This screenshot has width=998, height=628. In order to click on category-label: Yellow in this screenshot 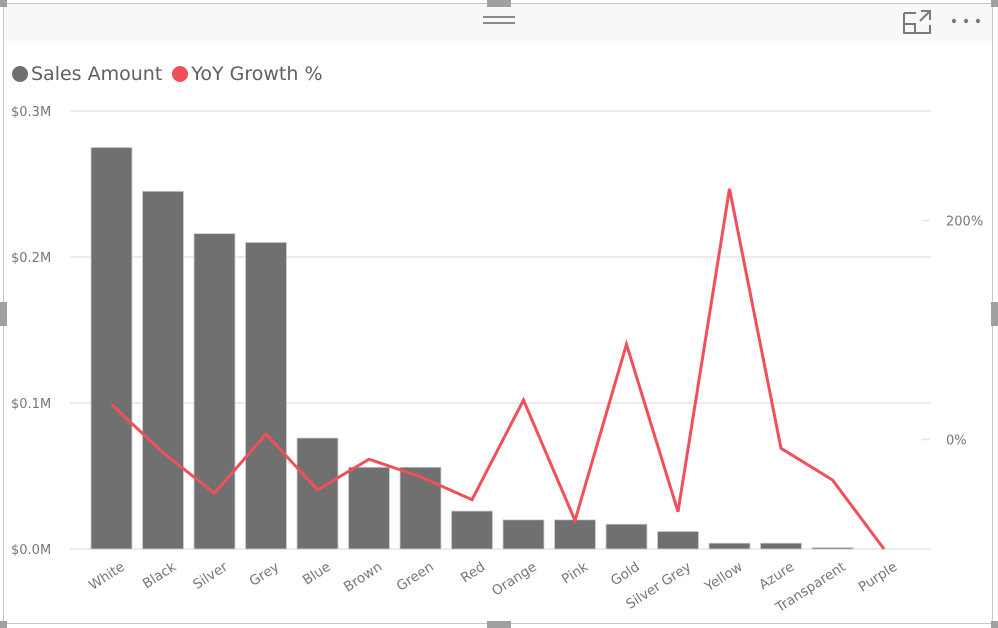, I will do `click(723, 577)`.